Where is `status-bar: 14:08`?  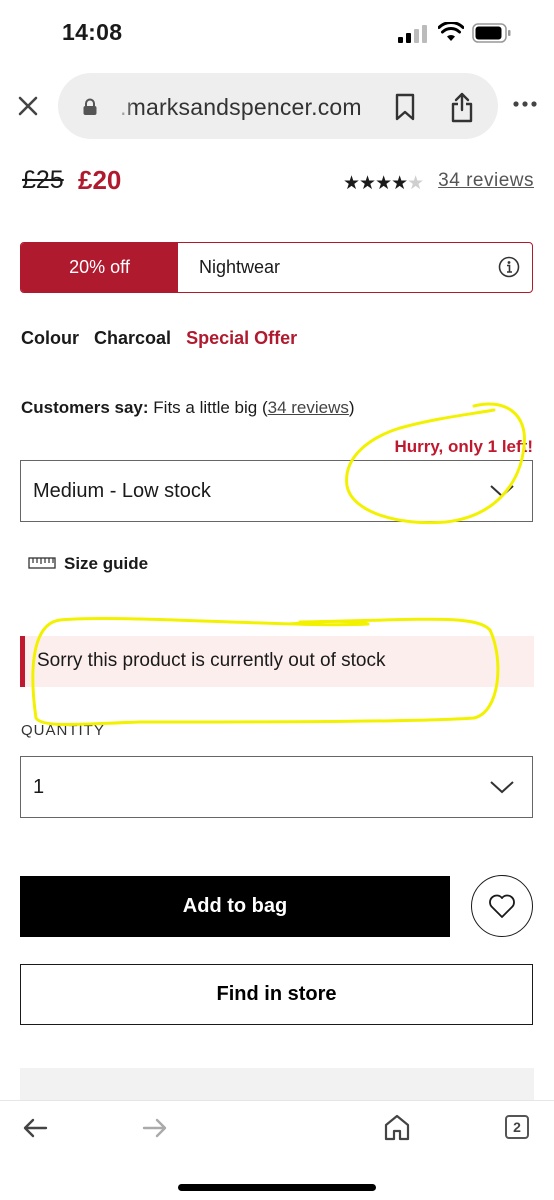 status-bar: 14:08 is located at coordinates (277, 32).